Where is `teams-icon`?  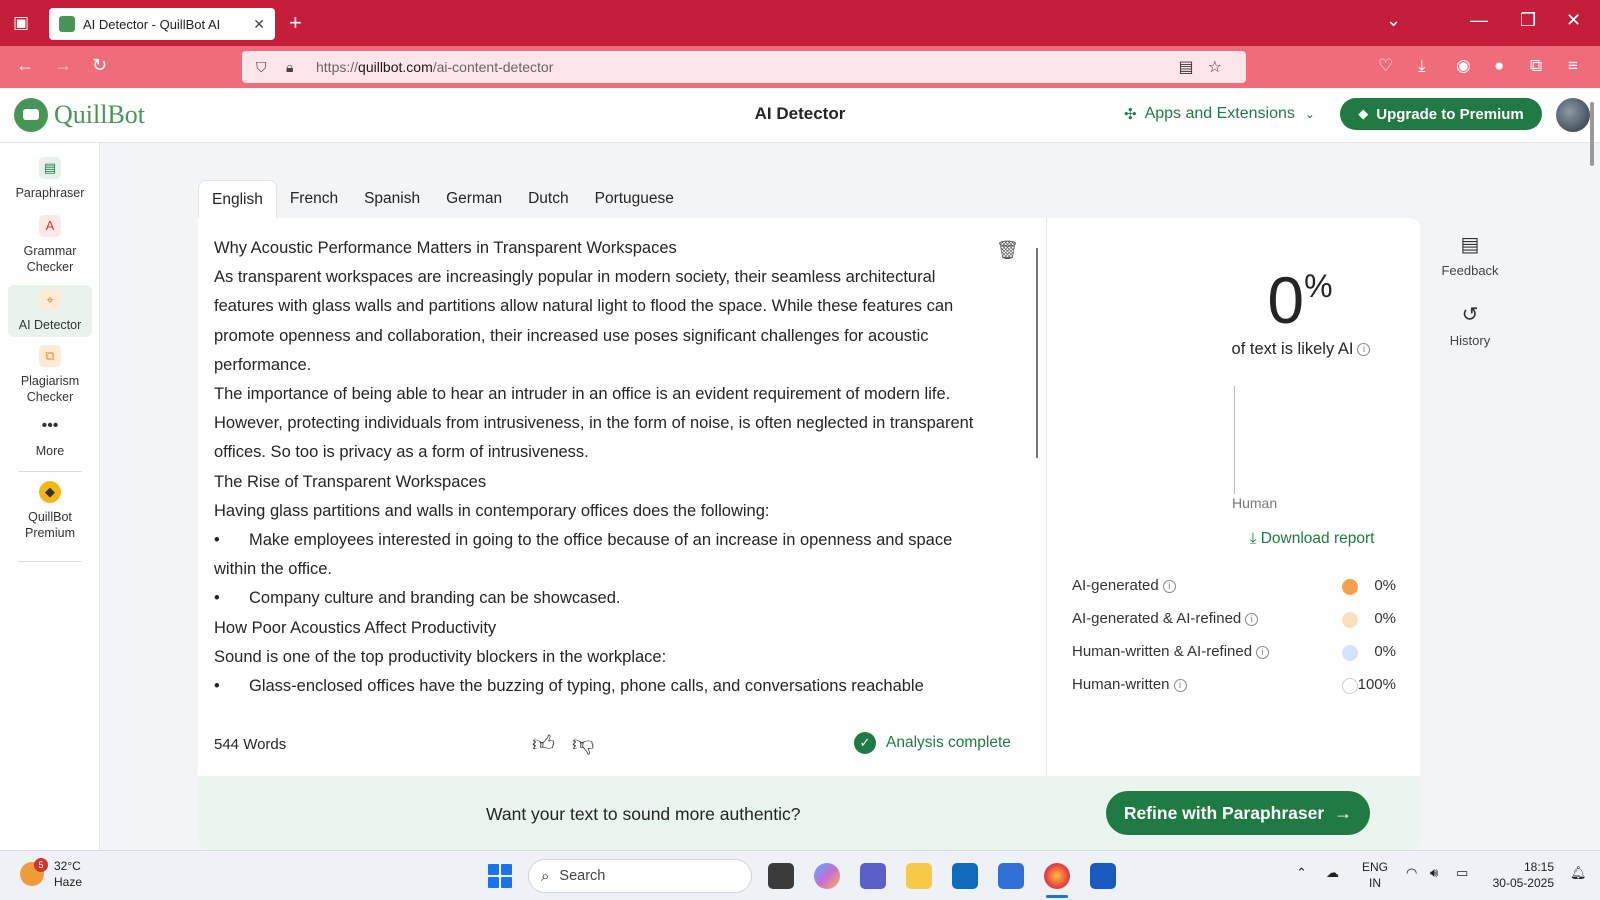 teams-icon is located at coordinates (873, 876).